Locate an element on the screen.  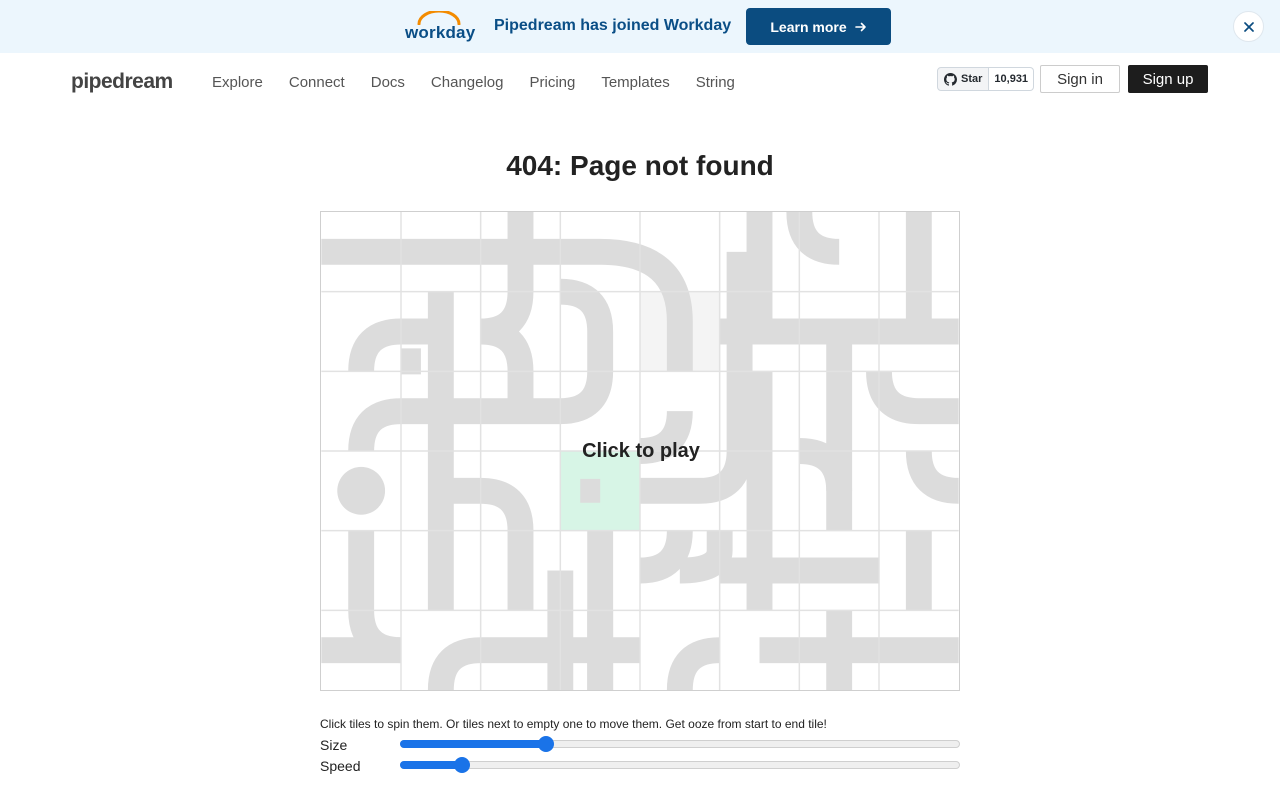
speed-label: Speed is located at coordinates (340, 766).